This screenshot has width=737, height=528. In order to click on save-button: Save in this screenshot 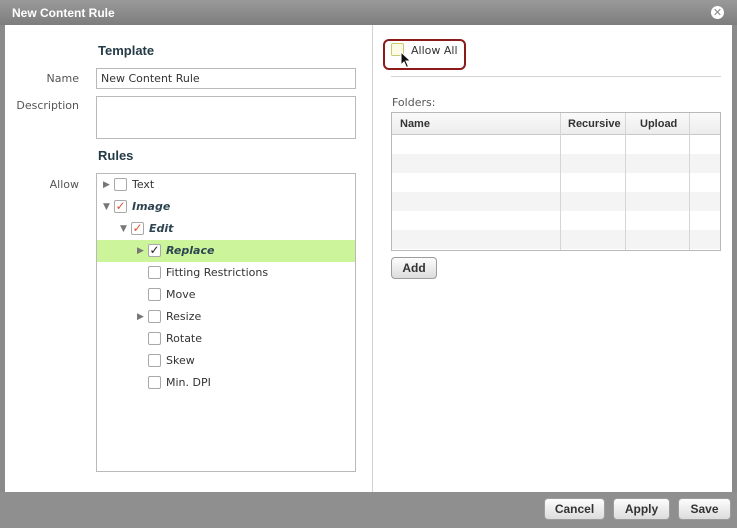, I will do `click(704, 509)`.